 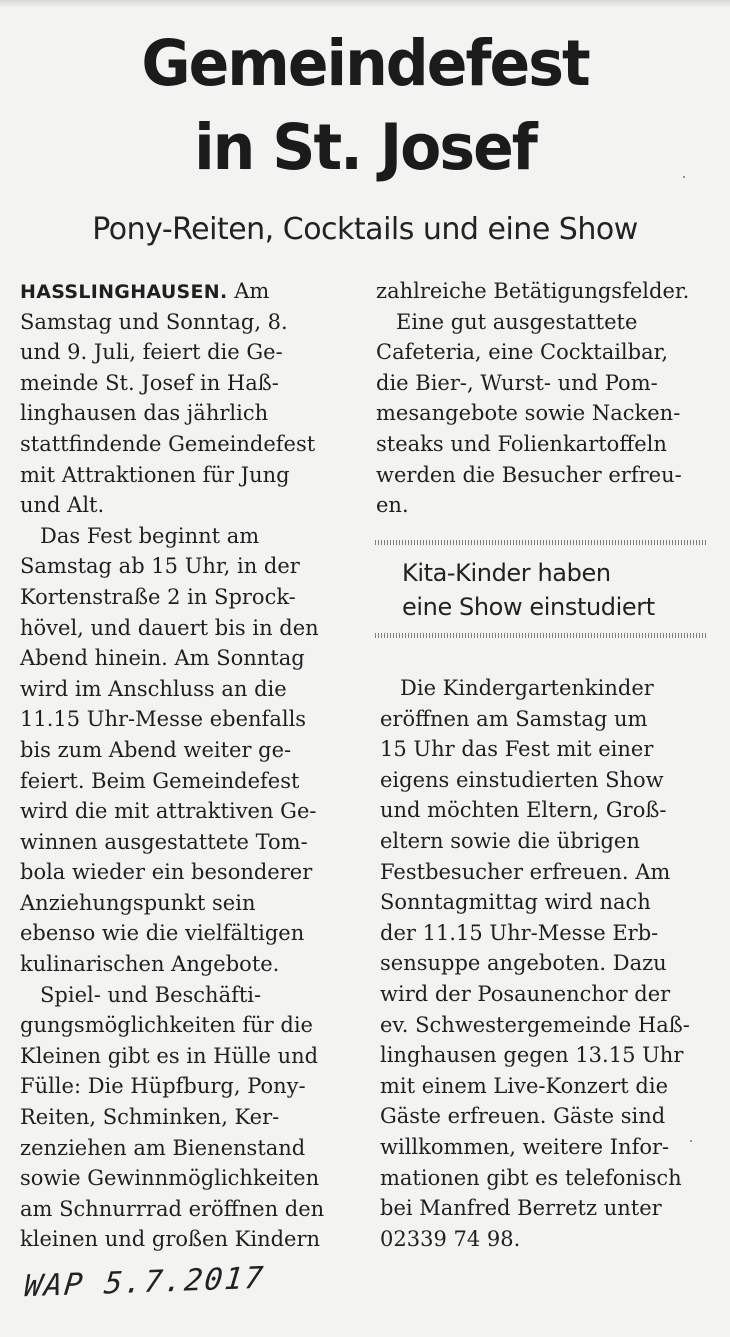 I want to click on body-line: und Alt., so click(x=62, y=505).